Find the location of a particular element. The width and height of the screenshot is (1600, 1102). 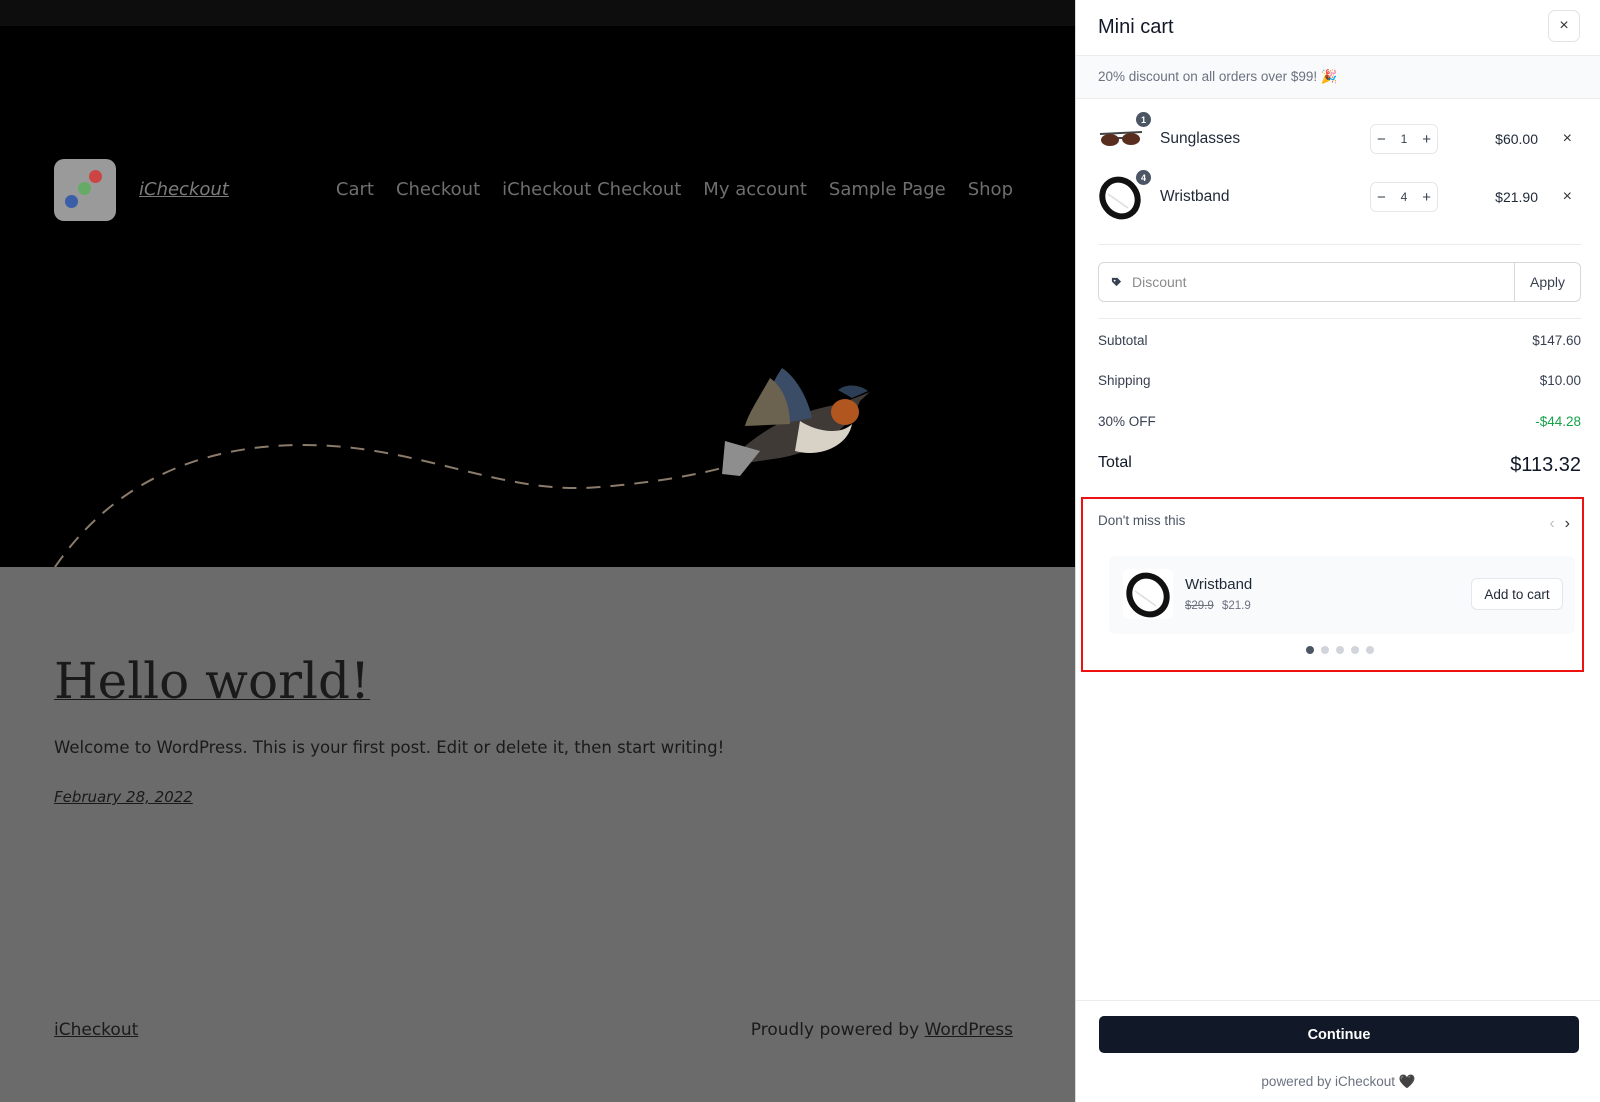

post-date: February 28, 2022 is located at coordinates (123, 797).